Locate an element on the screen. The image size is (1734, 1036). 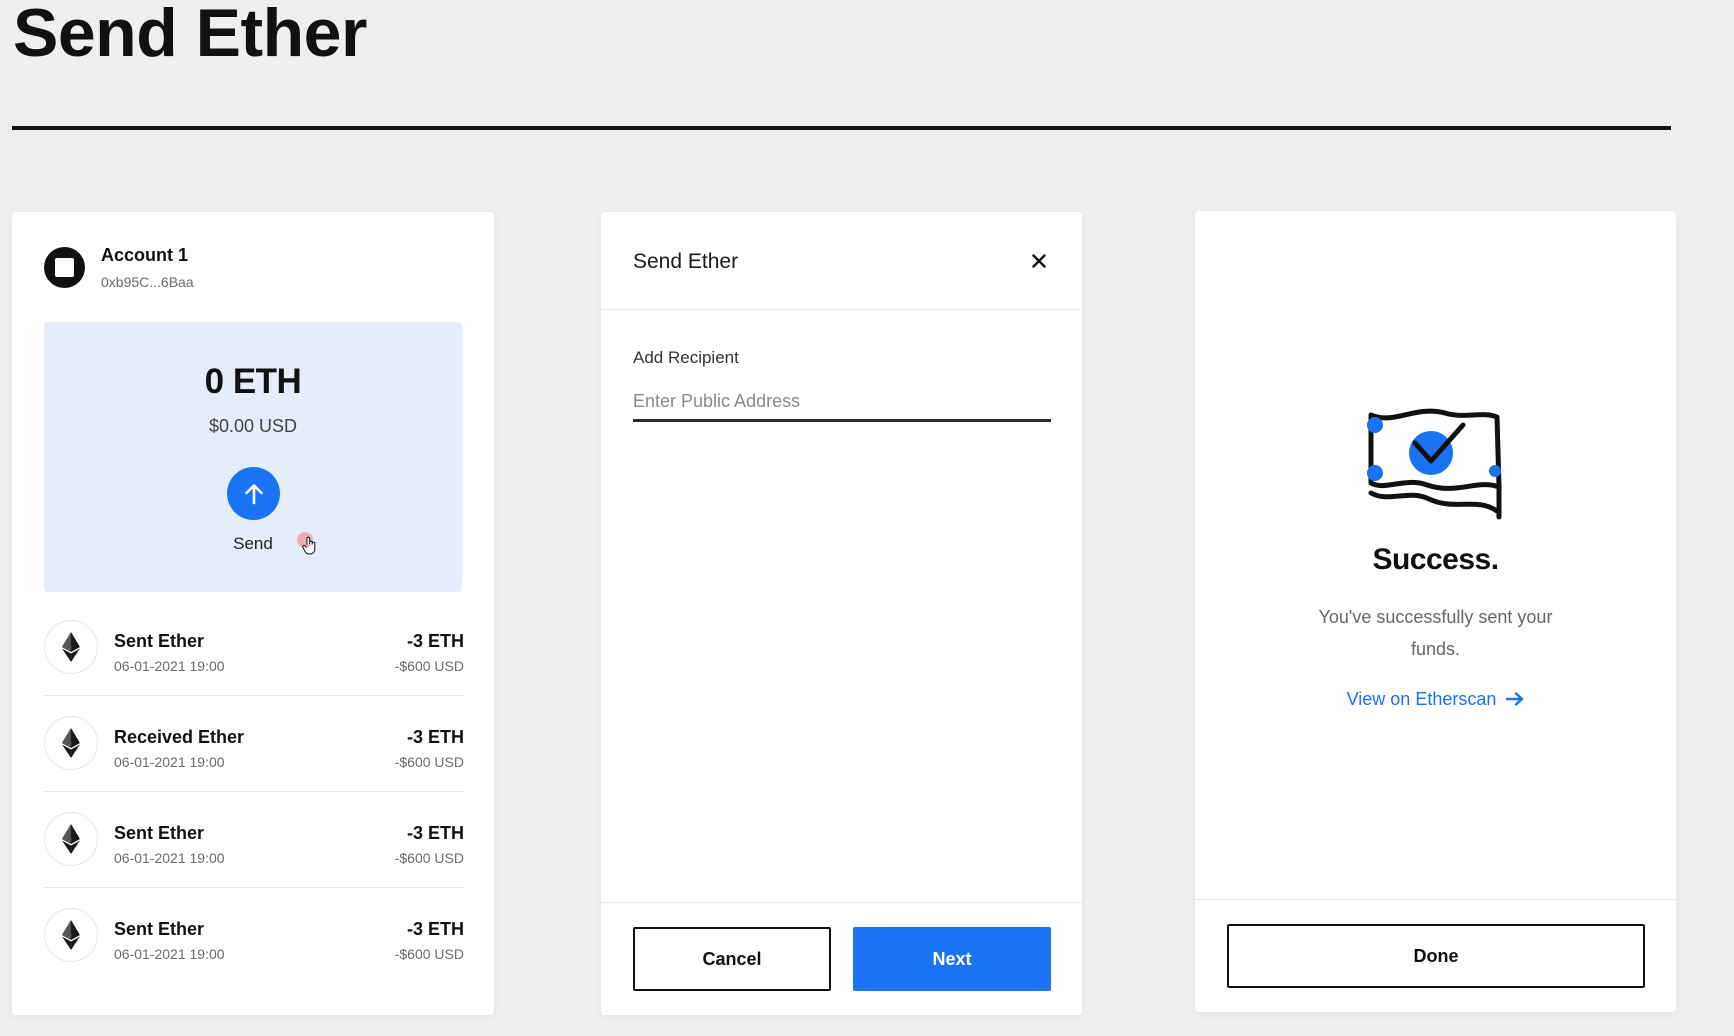
account-name: Account 1 is located at coordinates (145, 255).